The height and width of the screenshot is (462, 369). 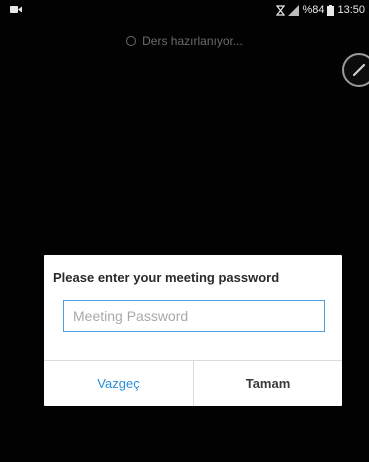 What do you see at coordinates (294, 10) in the screenshot?
I see `signal-icon` at bounding box center [294, 10].